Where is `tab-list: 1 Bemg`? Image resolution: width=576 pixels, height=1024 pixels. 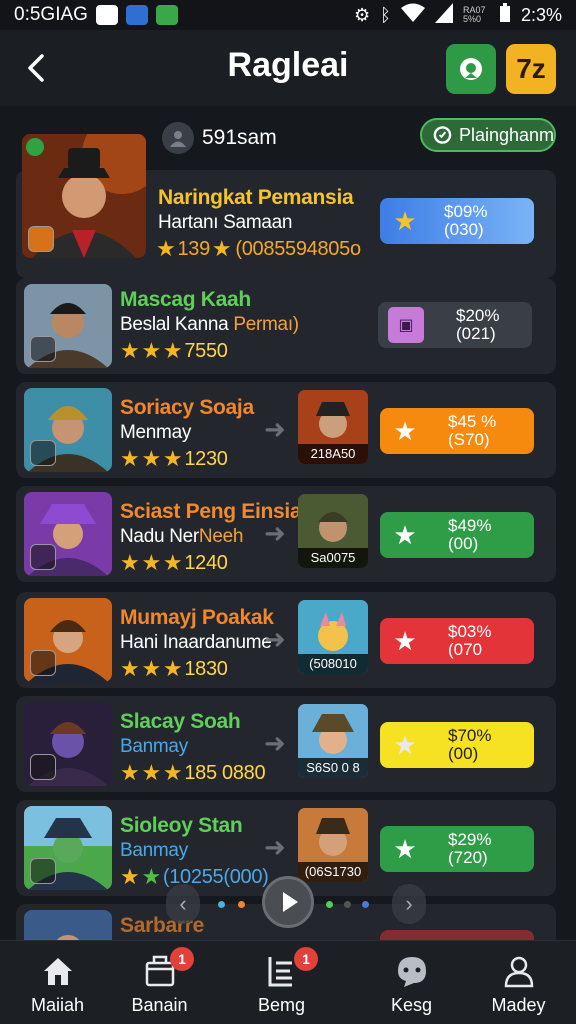 tab-list: 1 Bemg is located at coordinates (287, 982).